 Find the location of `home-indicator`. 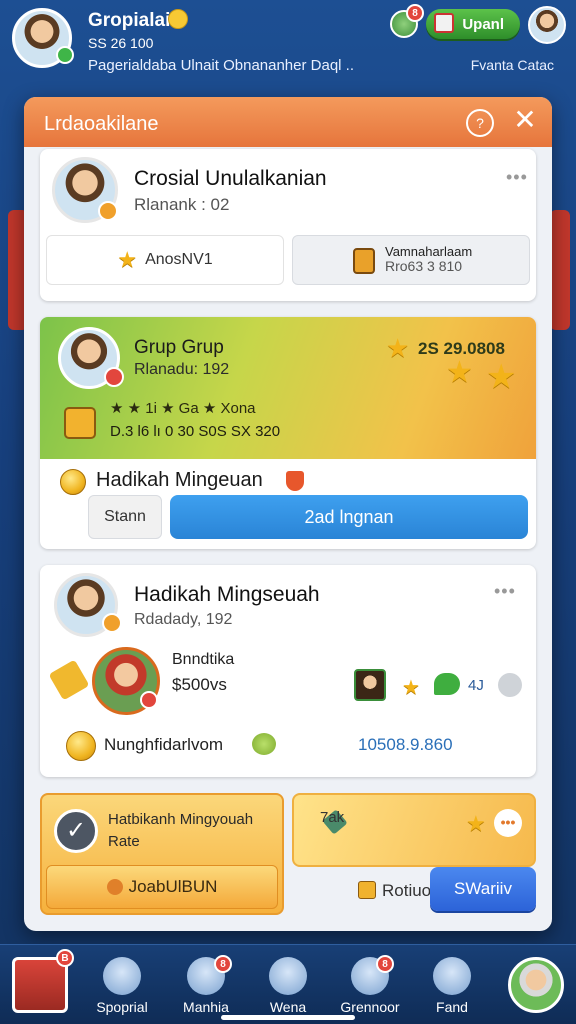

home-indicator is located at coordinates (288, 1017).